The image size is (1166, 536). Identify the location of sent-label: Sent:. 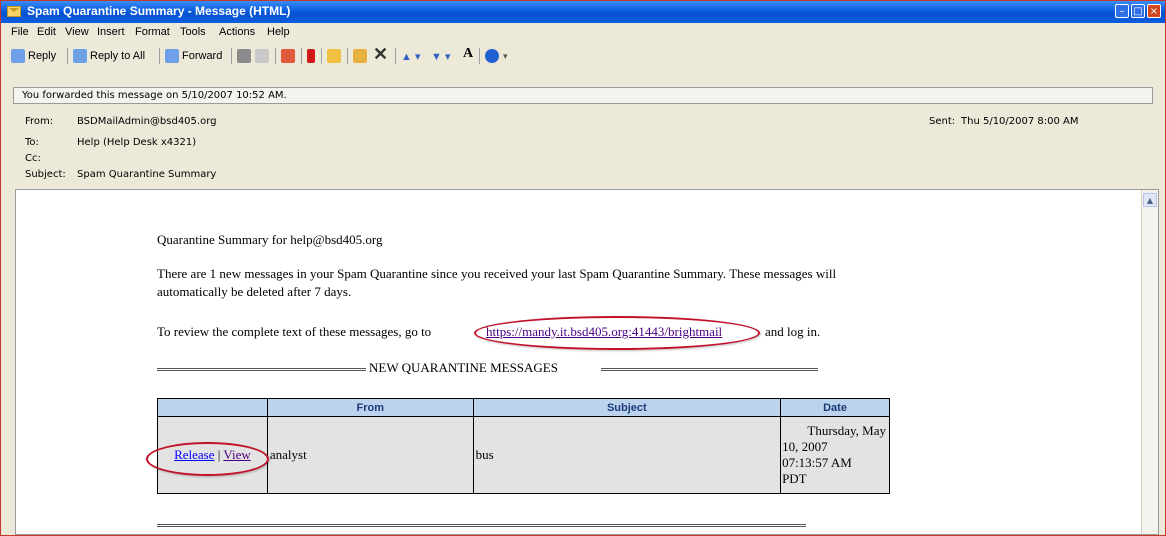
(942, 121).